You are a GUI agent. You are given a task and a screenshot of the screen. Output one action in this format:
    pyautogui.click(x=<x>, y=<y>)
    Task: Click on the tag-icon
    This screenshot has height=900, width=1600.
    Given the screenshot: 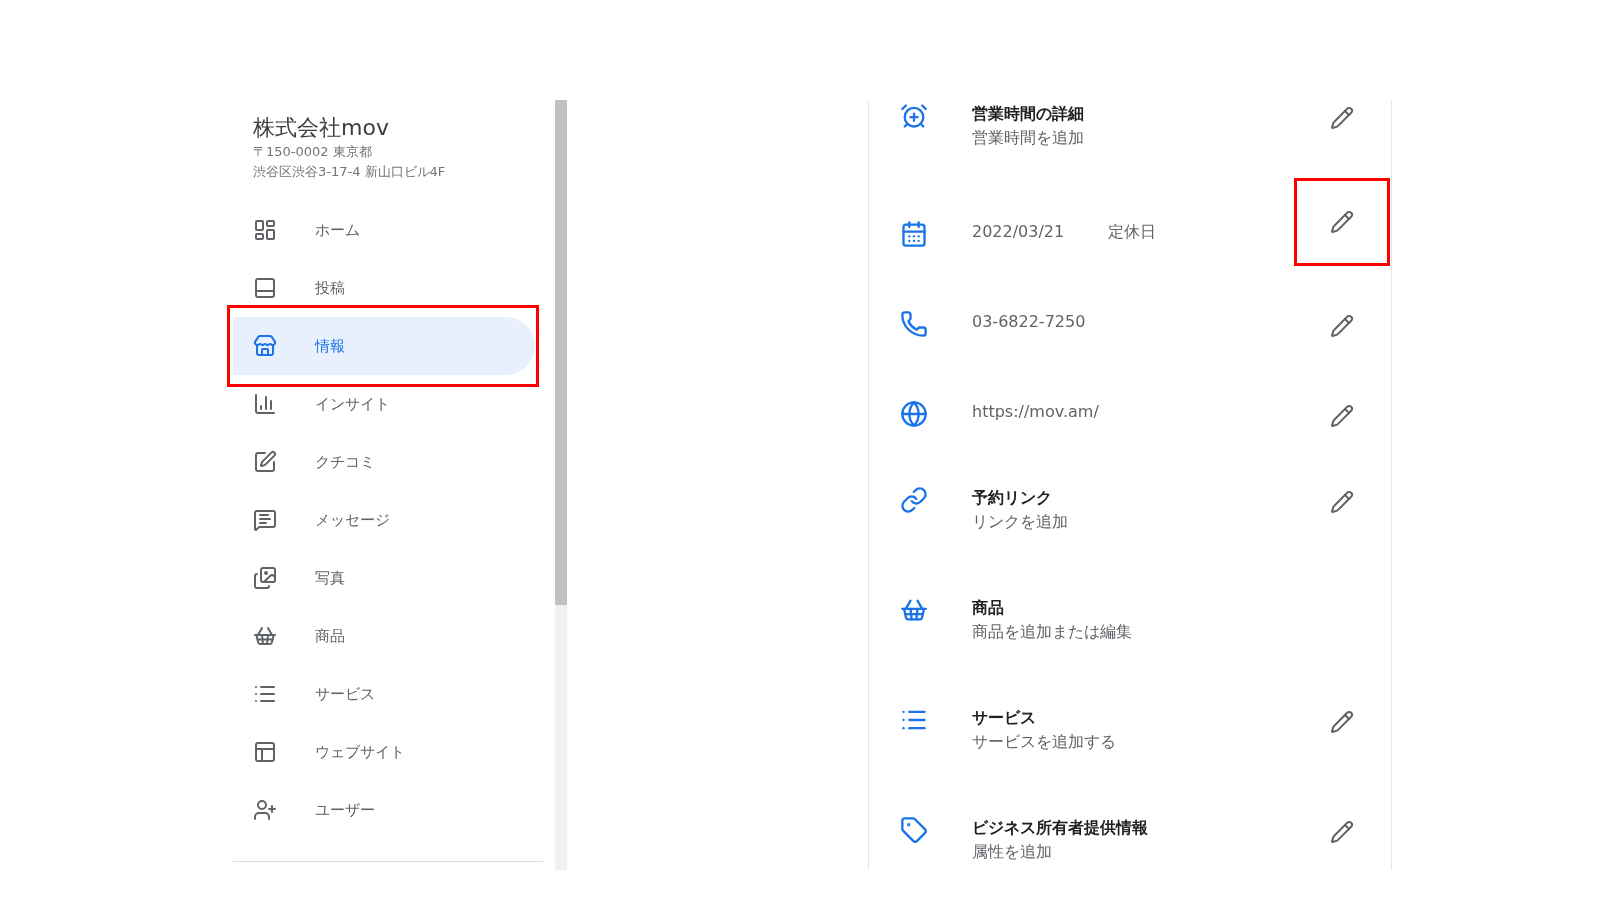 What is the action you would take?
    pyautogui.click(x=914, y=830)
    